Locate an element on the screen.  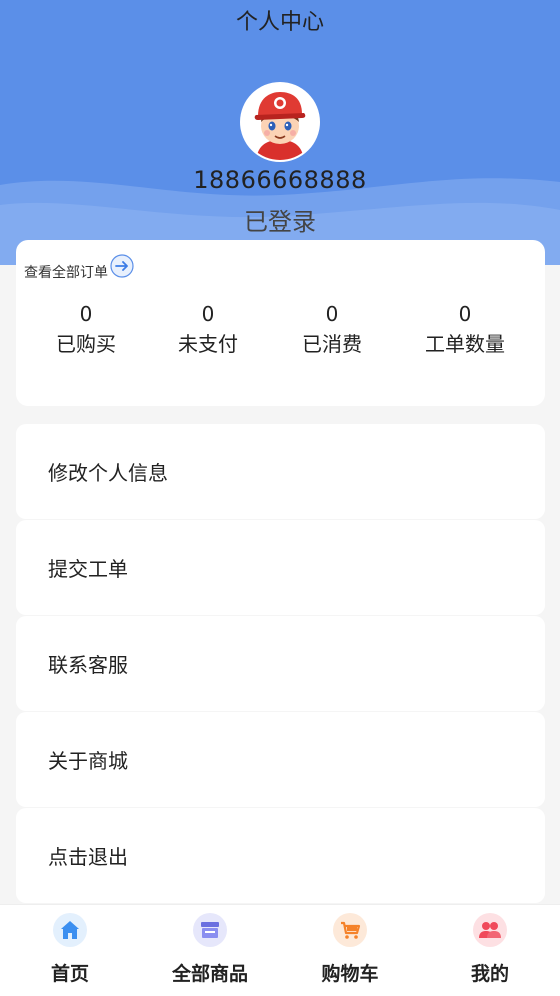
menu-about-store: 关于商城 is located at coordinates (280, 759).